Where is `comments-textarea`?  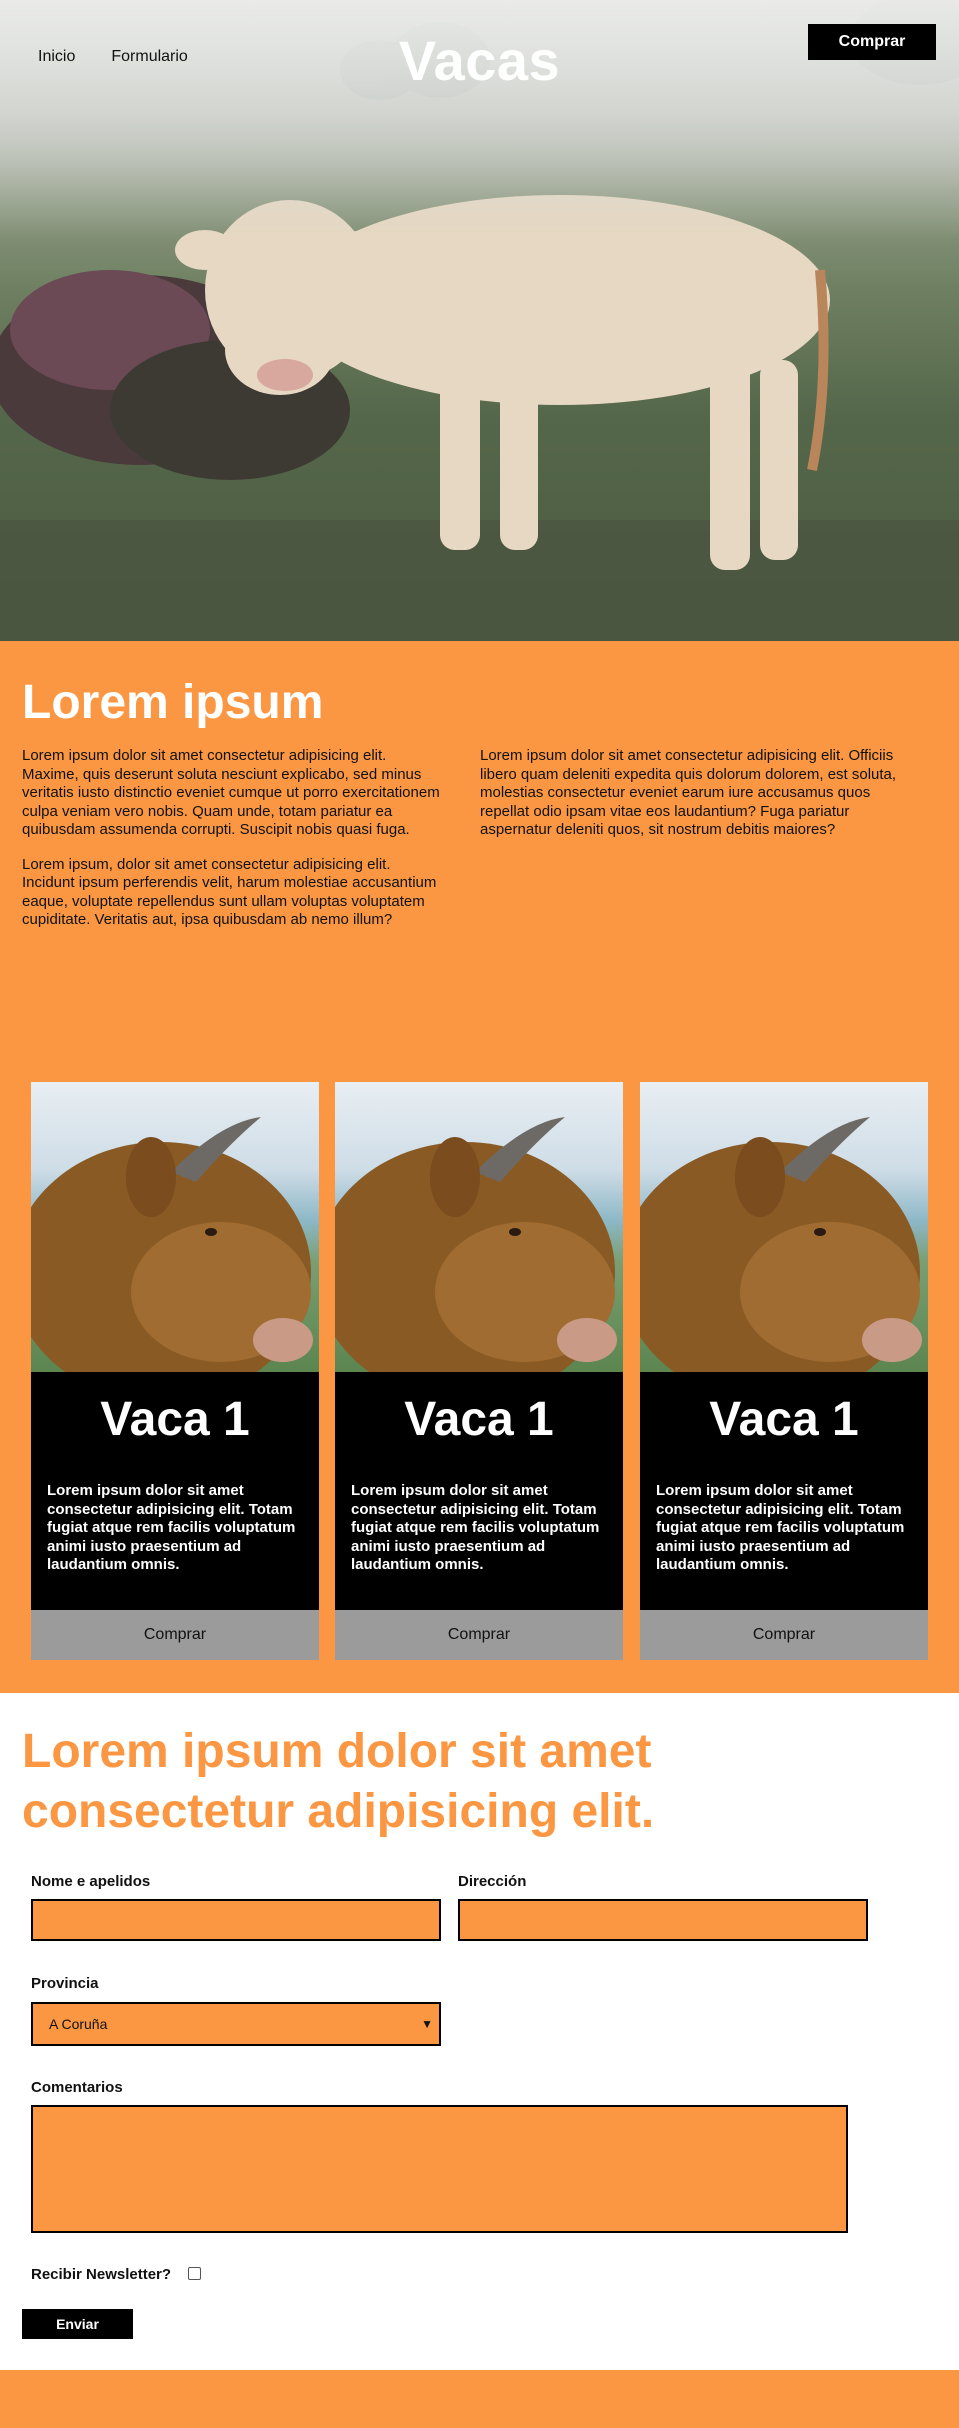 comments-textarea is located at coordinates (439, 2169).